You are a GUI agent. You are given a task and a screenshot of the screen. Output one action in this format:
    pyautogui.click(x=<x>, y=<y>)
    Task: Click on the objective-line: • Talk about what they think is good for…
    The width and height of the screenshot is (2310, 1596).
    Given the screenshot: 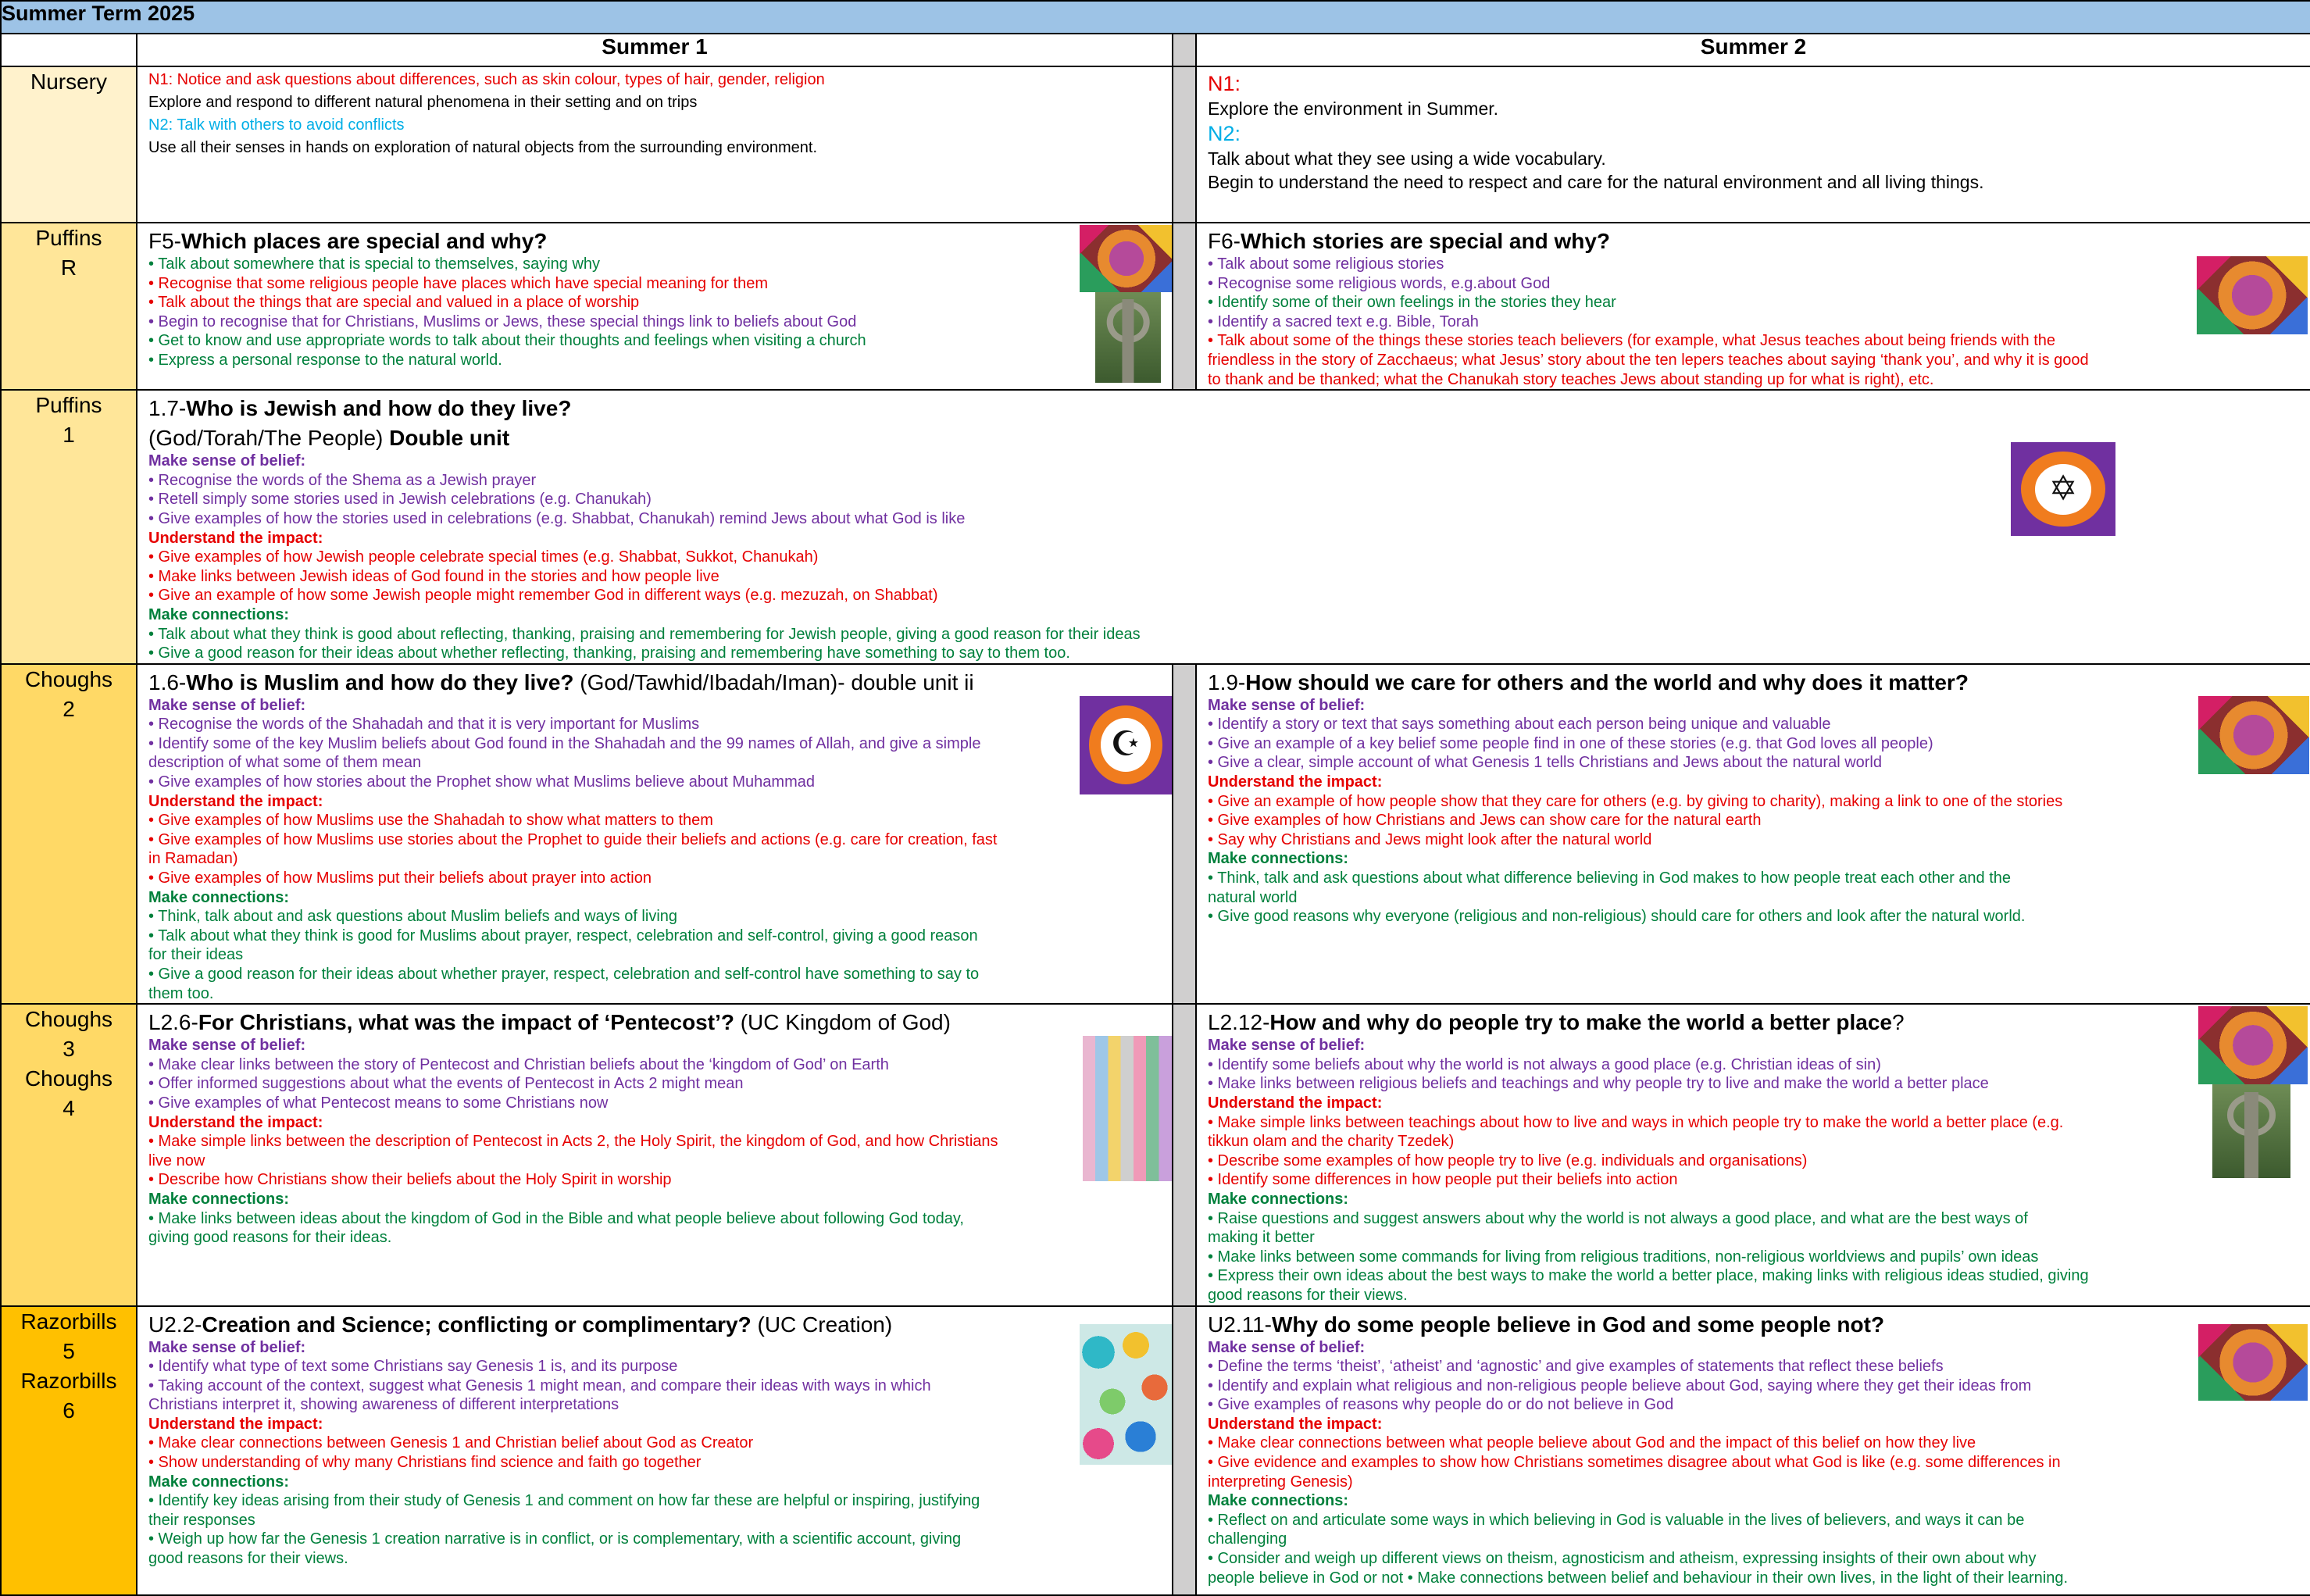 What is the action you would take?
    pyautogui.click(x=563, y=935)
    